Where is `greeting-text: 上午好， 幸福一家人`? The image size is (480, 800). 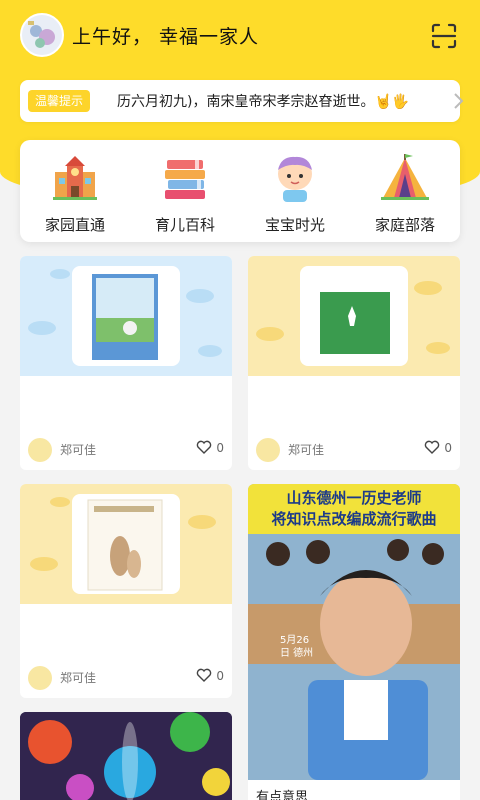
greeting-text: 上午好， 幸福一家人 is located at coordinates (166, 37).